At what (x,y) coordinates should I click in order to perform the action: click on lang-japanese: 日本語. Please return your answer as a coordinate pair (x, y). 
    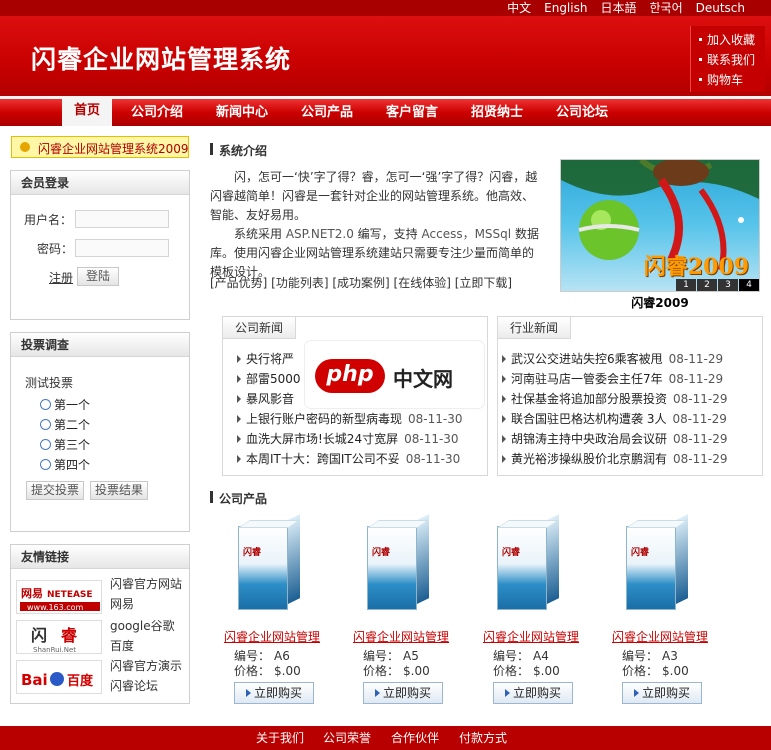
    Looking at the image, I should click on (618, 8).